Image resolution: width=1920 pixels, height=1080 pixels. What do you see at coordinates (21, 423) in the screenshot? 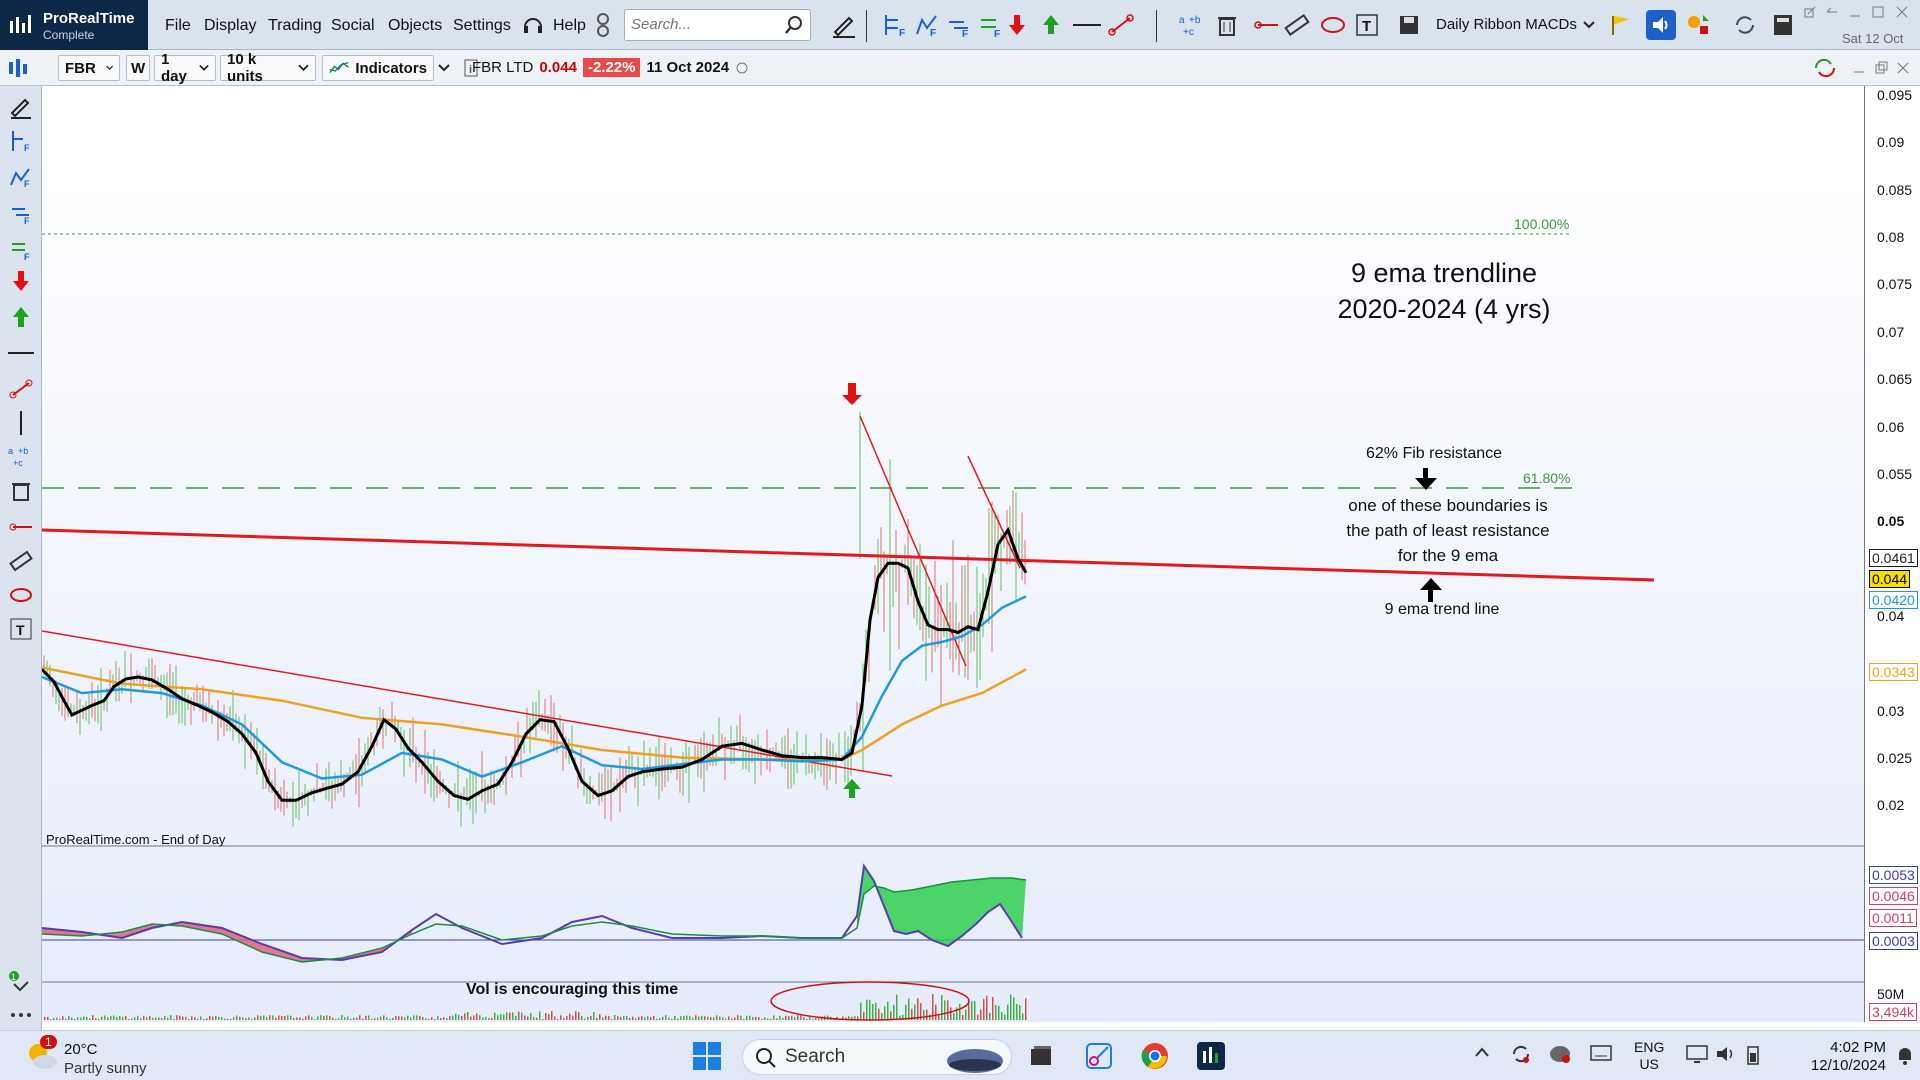
I see `vertical-line-icon` at bounding box center [21, 423].